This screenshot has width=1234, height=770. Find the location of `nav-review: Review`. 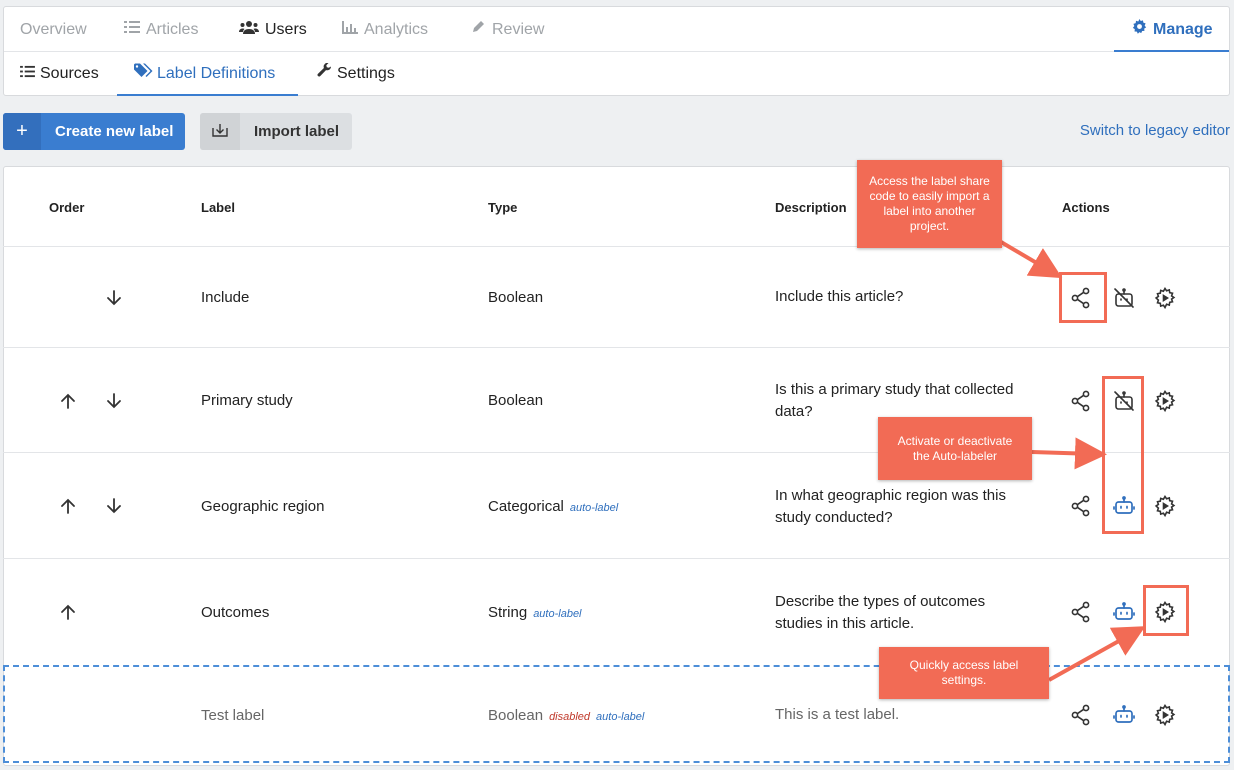

nav-review: Review is located at coordinates (507, 29).